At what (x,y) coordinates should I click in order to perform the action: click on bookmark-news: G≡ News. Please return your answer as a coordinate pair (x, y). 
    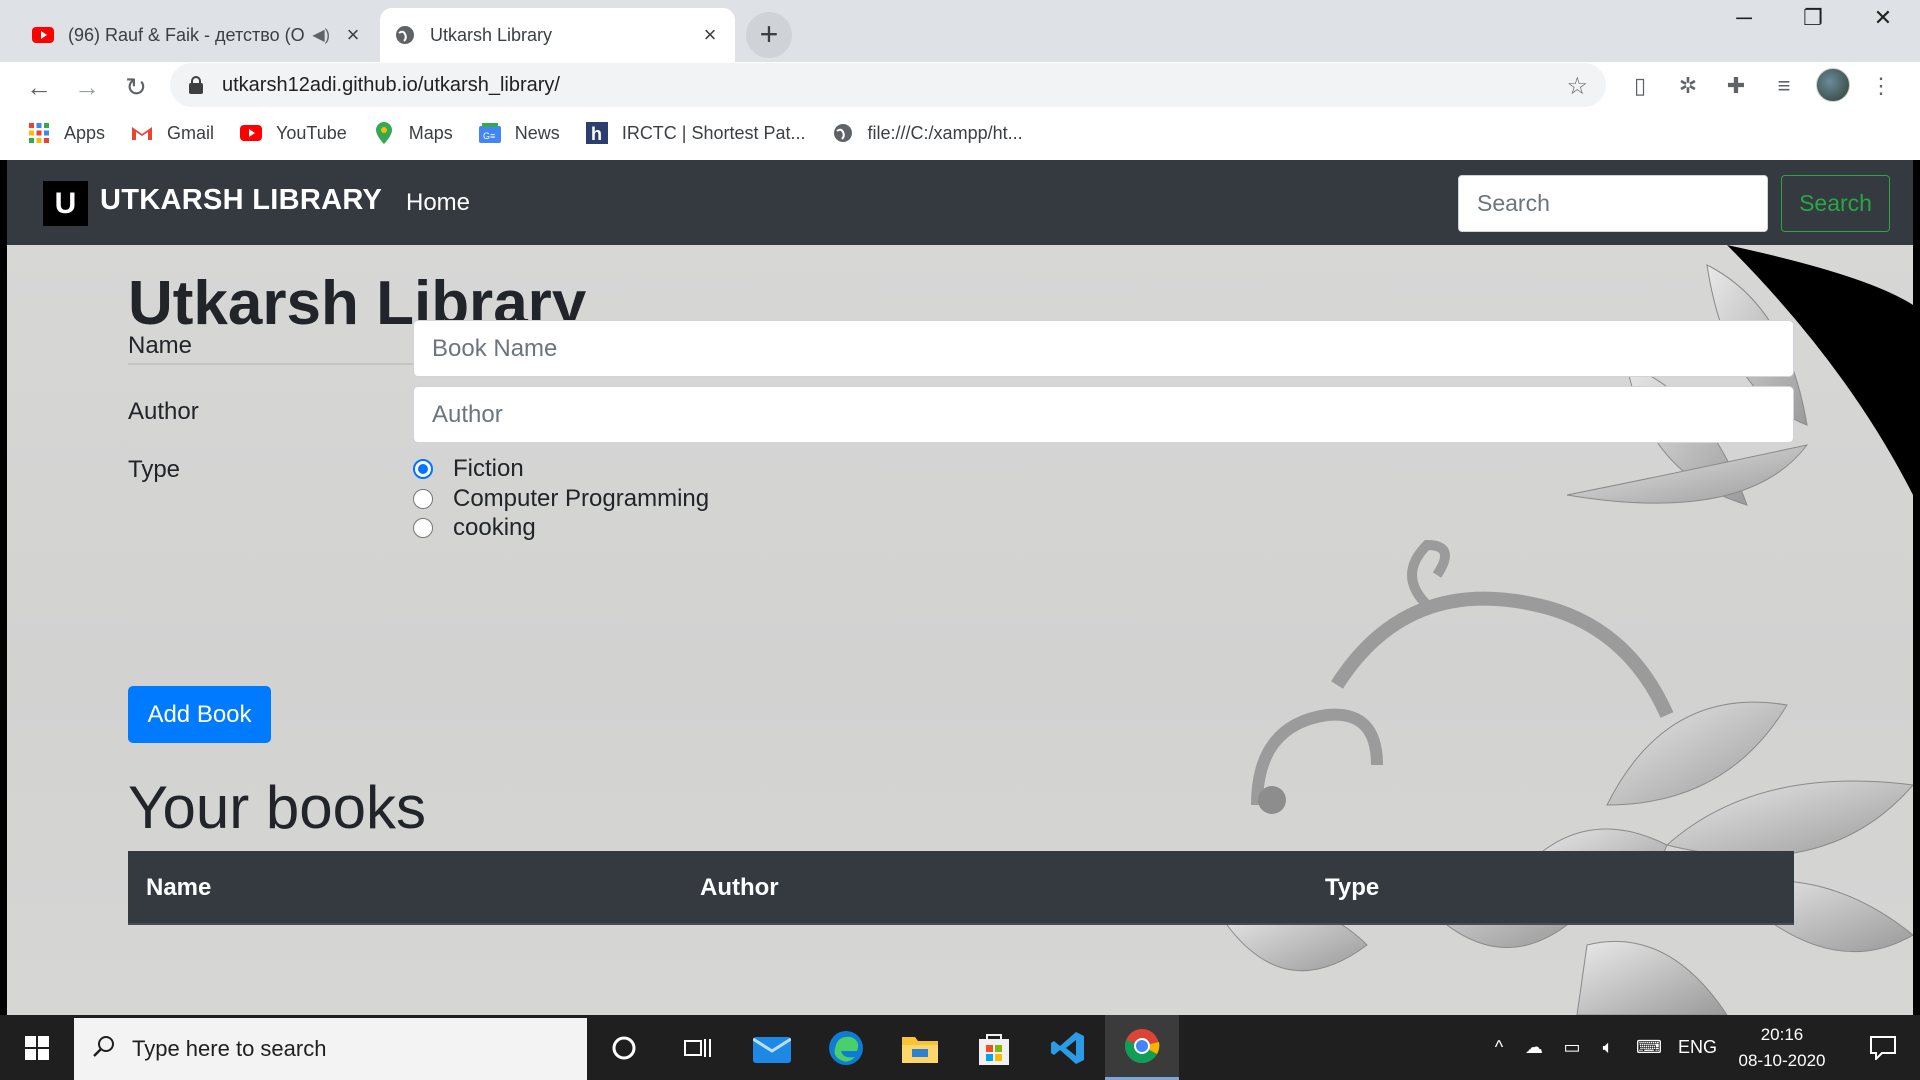
    Looking at the image, I should click on (519, 133).